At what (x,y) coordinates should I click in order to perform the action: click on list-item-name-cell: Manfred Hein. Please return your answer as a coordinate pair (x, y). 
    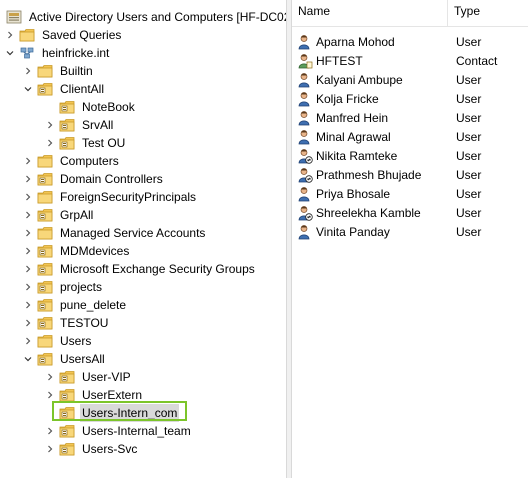
    Looking at the image, I should click on (370, 118).